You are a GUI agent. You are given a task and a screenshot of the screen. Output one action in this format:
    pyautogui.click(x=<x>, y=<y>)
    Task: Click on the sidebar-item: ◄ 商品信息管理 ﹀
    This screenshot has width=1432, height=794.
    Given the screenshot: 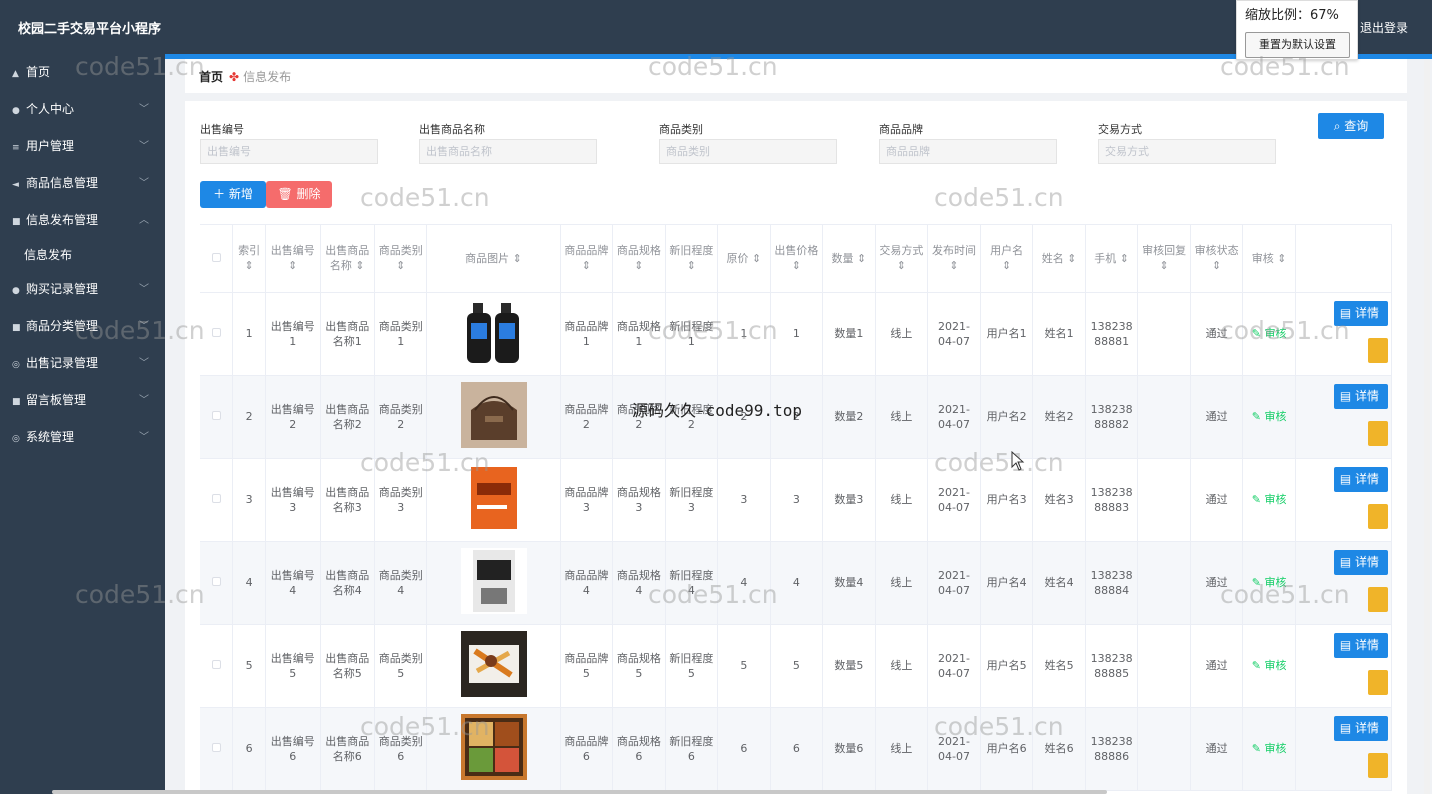 What is the action you would take?
    pyautogui.click(x=82, y=183)
    